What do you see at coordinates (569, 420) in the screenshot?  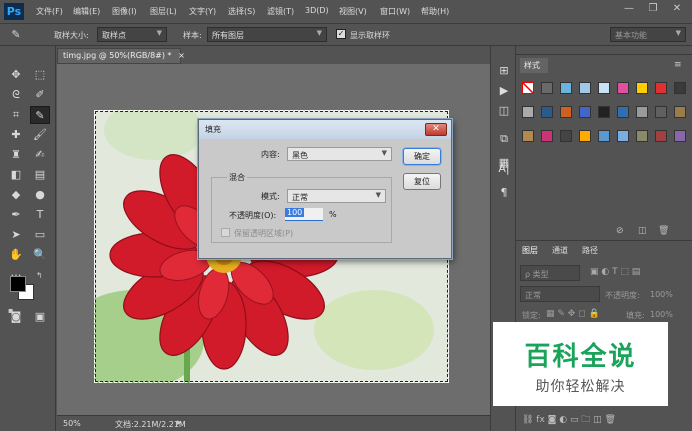 I see `layer-footer-icons: ⛓ fx ◙ ◐ ▭ 🗀 ◫ 🗑` at bounding box center [569, 420].